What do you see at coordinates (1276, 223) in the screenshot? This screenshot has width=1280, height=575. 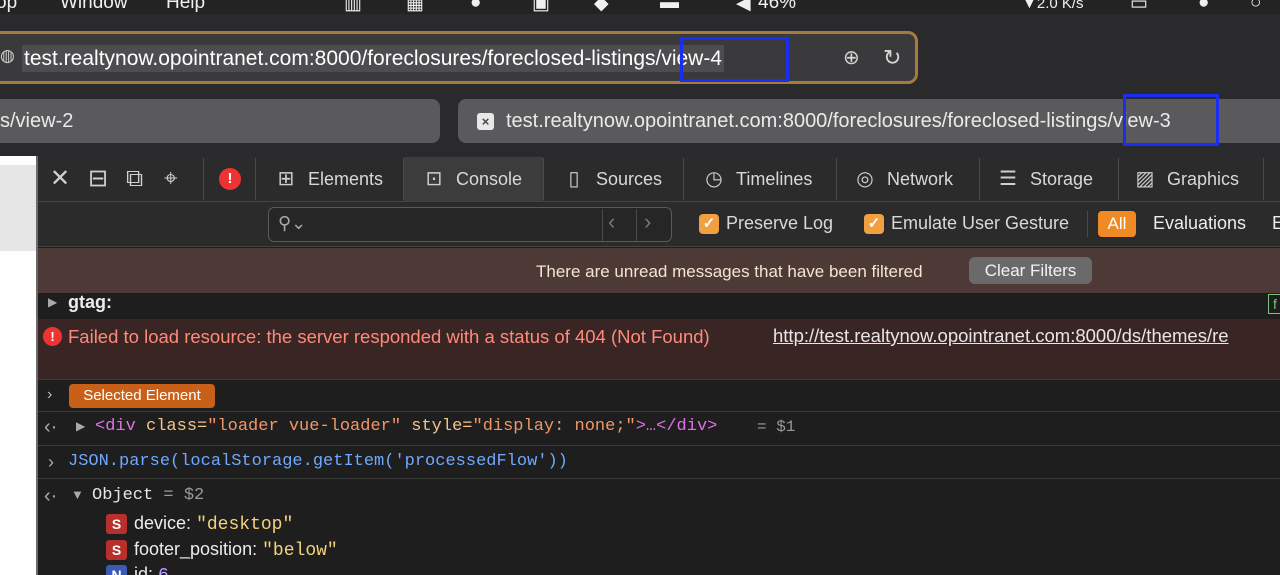 I see `filter-more-button: E` at bounding box center [1276, 223].